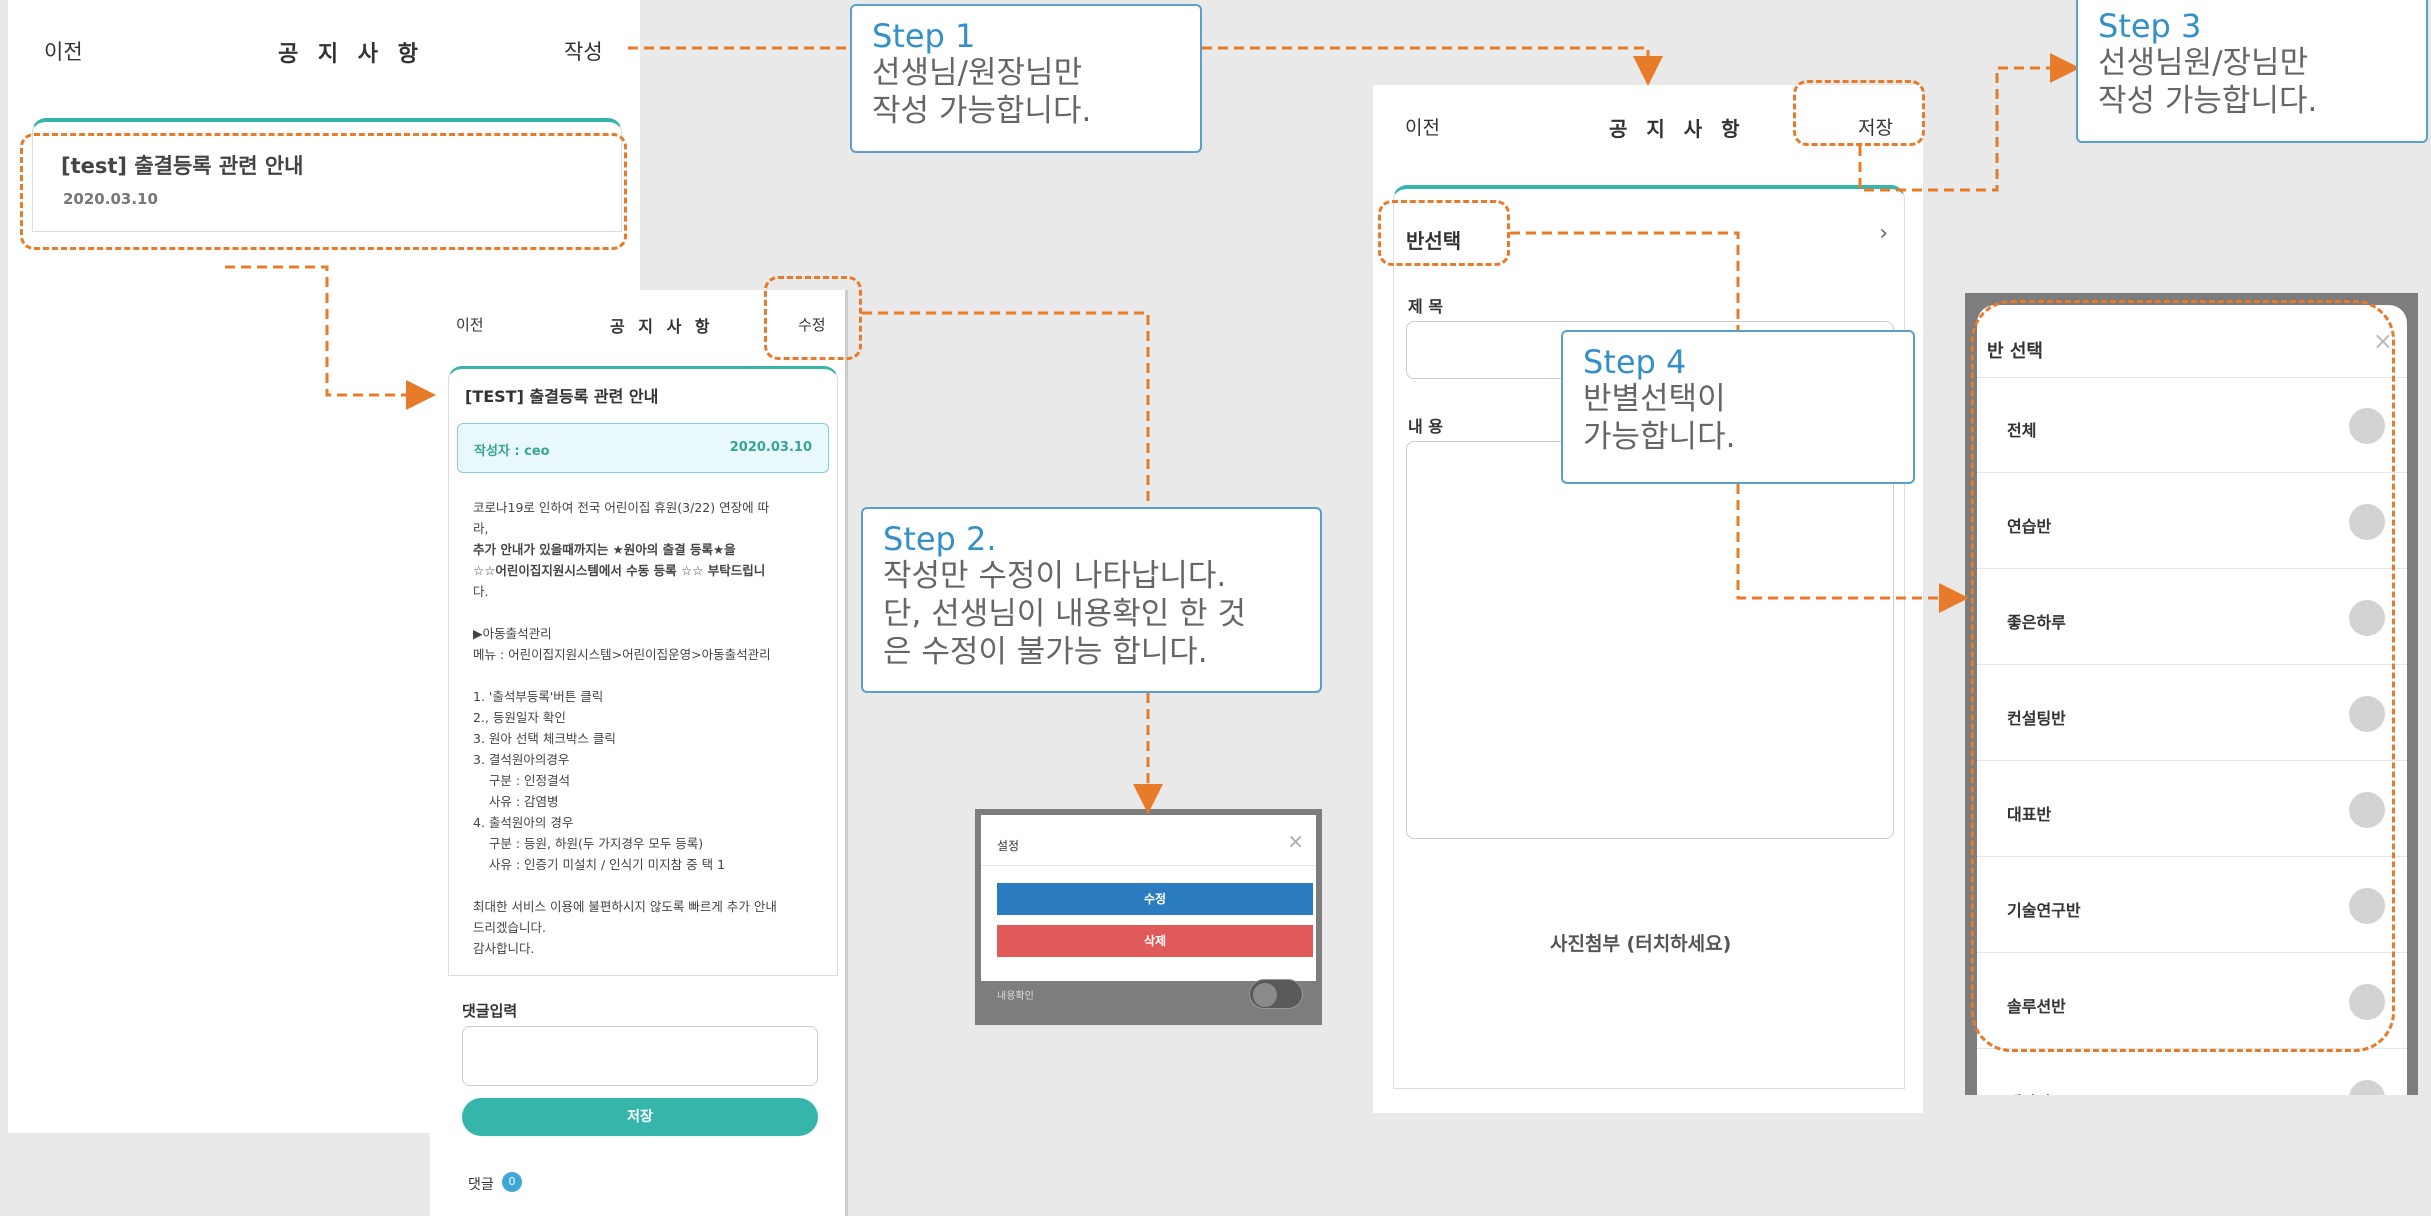 This screenshot has width=2431, height=1216. I want to click on step4-callout: Step 4 반별선택이 가능합니다., so click(1738, 407).